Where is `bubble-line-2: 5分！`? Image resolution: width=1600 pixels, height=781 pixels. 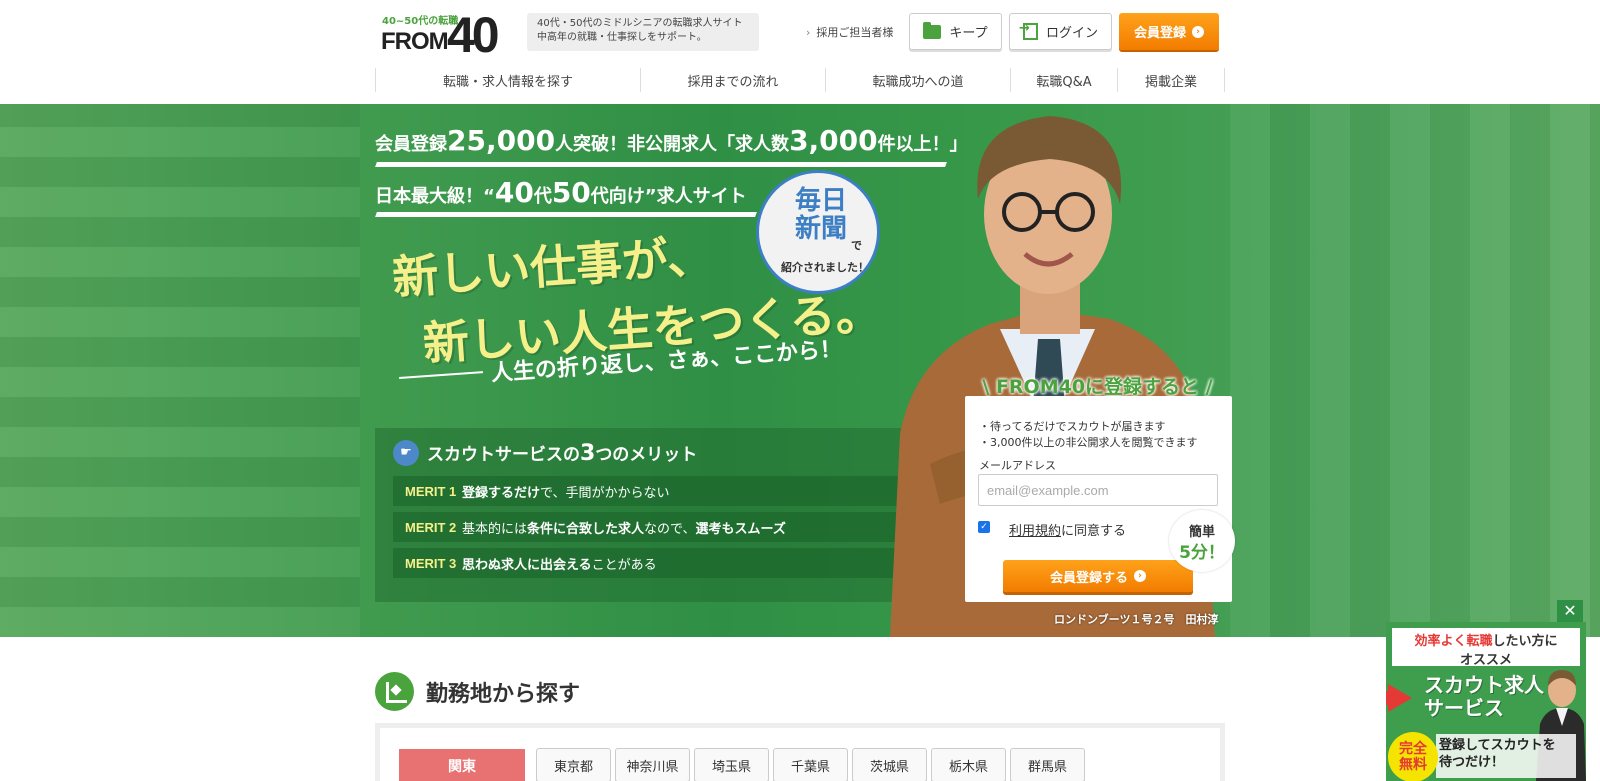 bubble-line-2: 5分！ is located at coordinates (1202, 553).